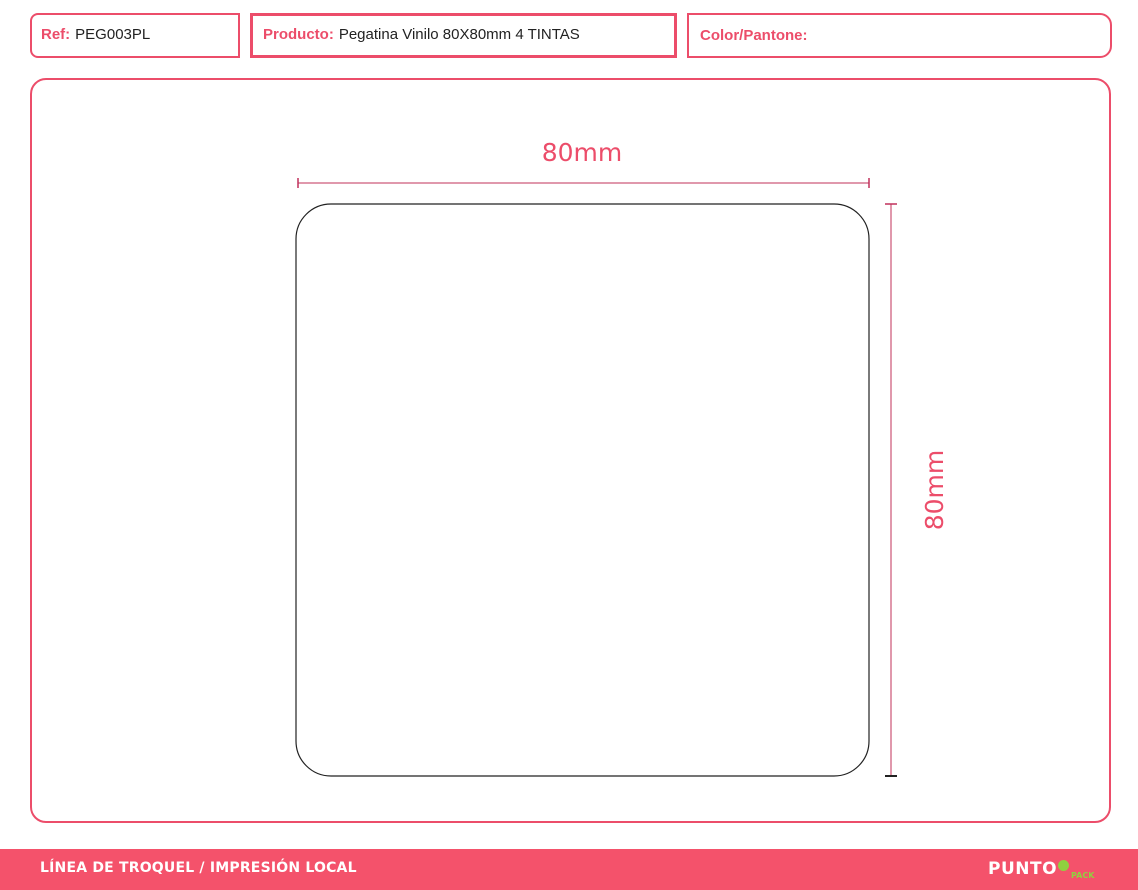  Describe the element at coordinates (582, 152) in the screenshot. I see `width-dimension-label: 80mm` at that location.